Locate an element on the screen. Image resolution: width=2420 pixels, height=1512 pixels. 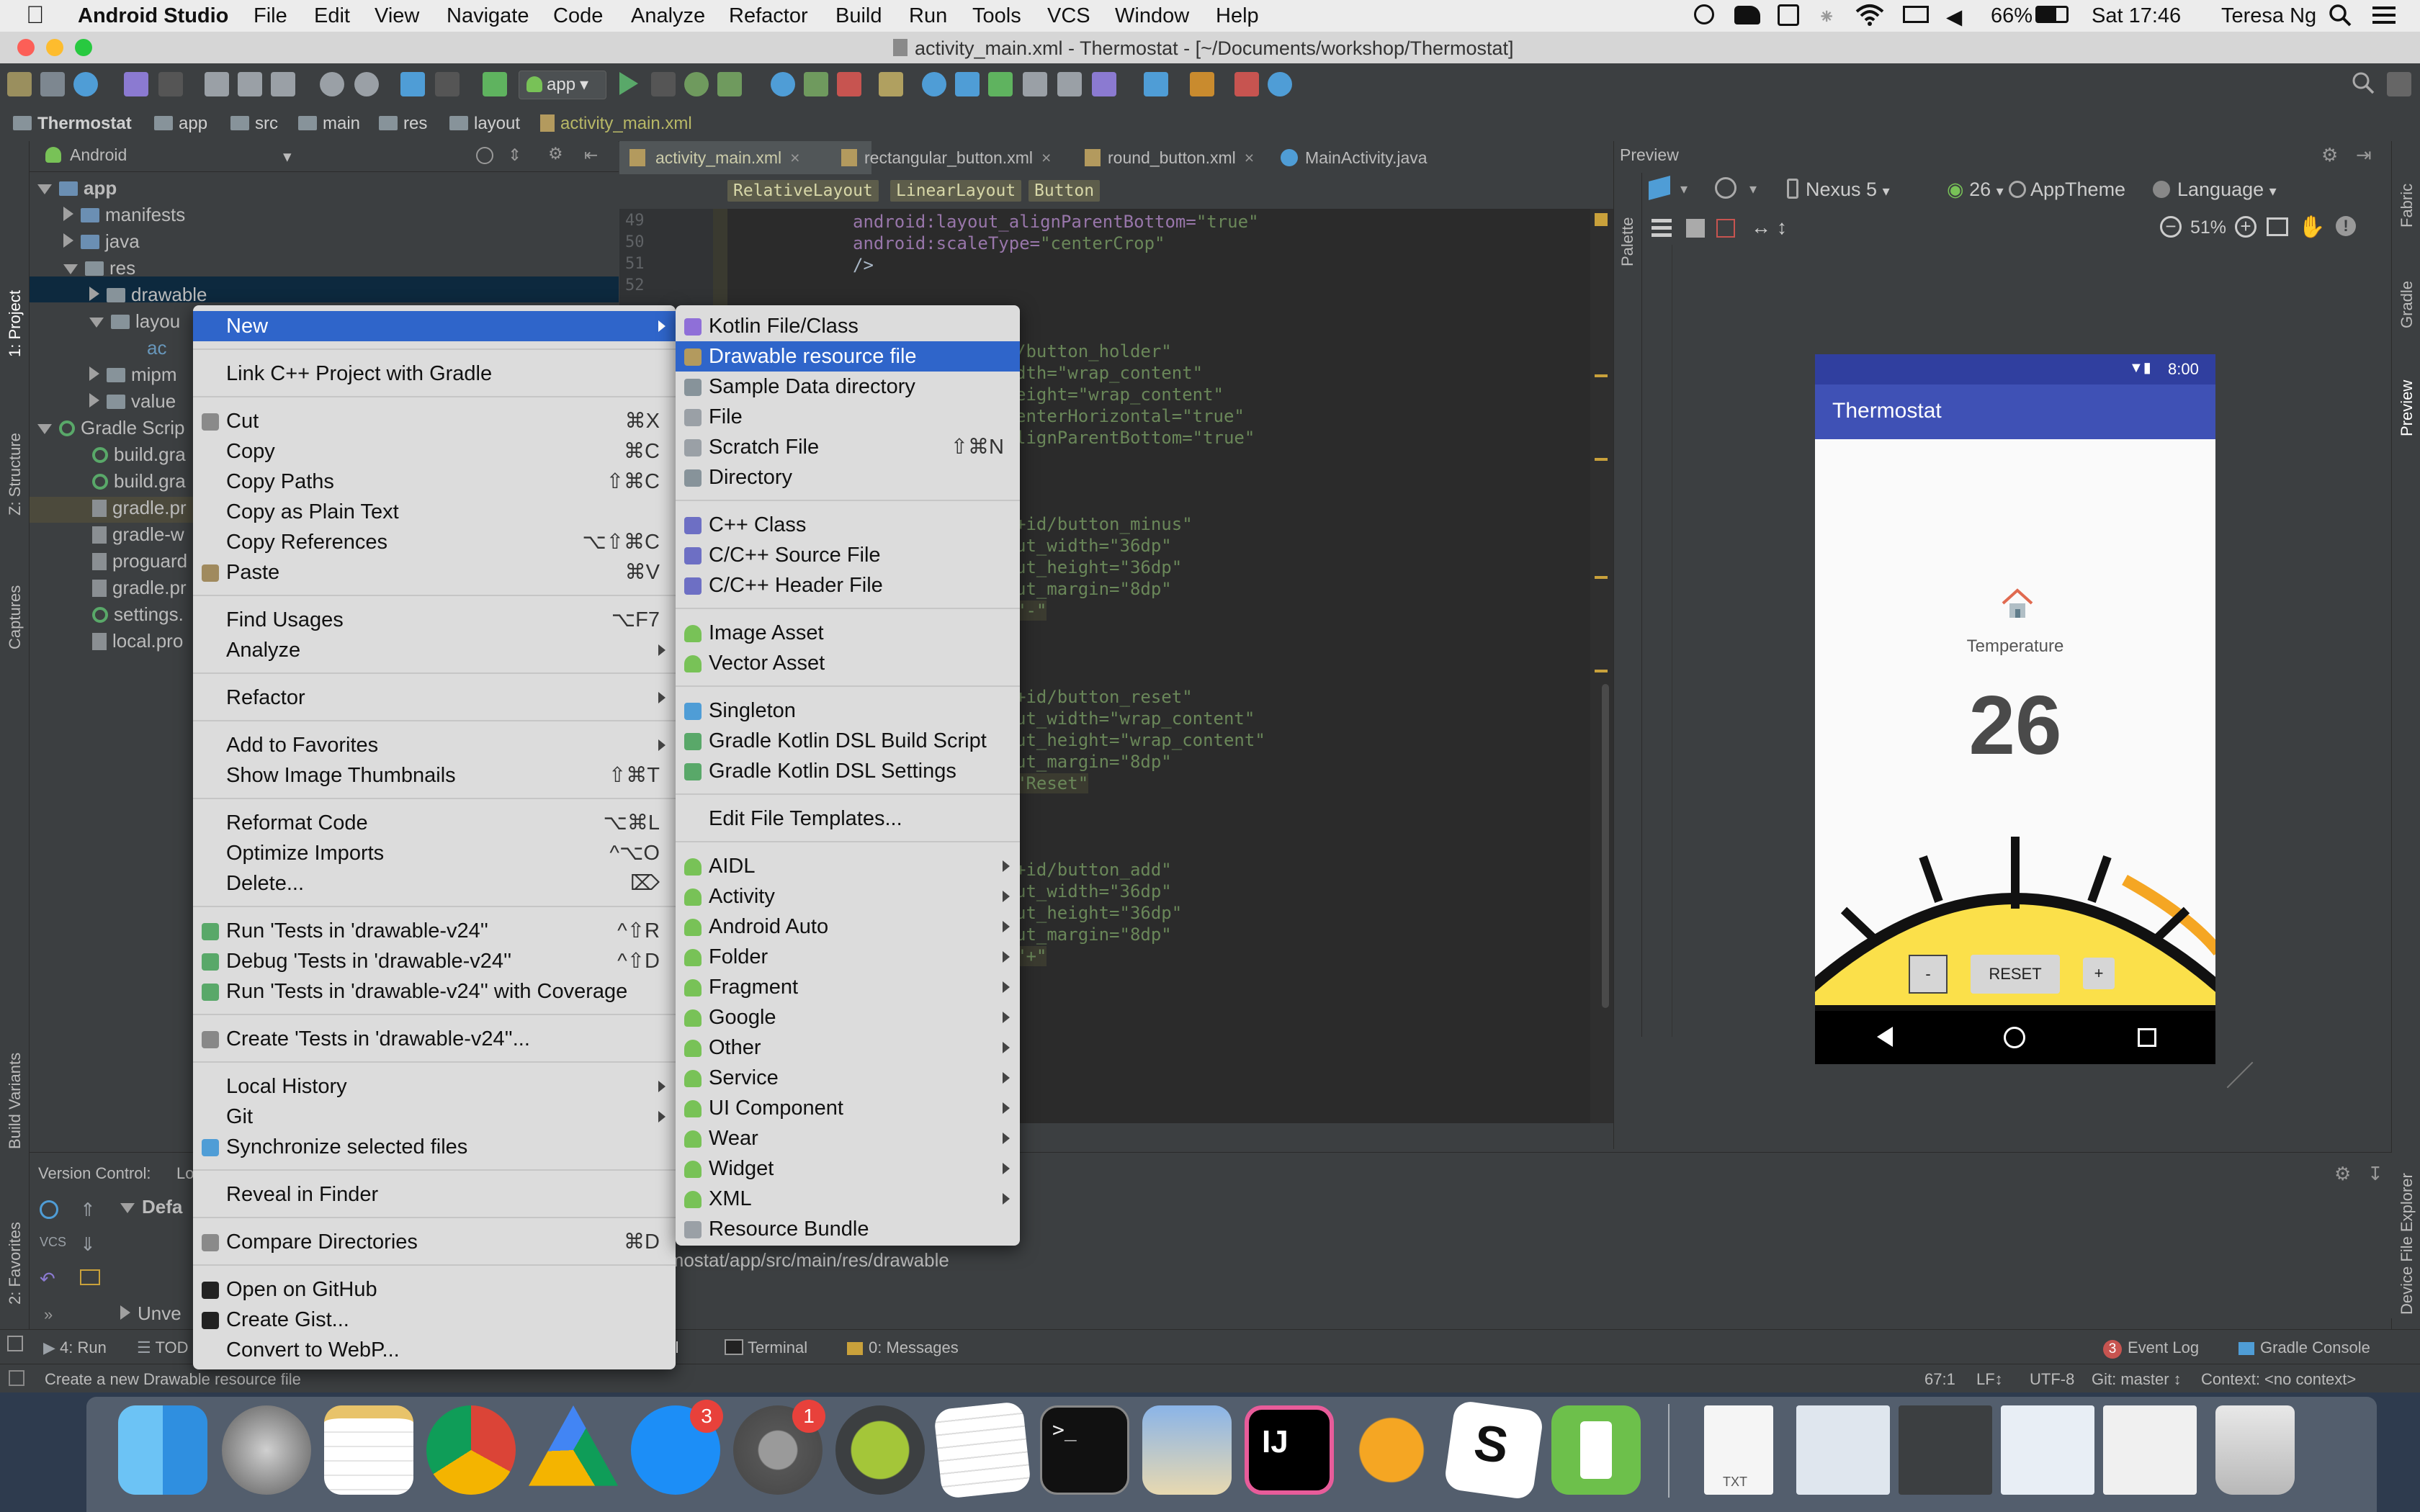
breadcrumb-res: res is located at coordinates (403, 124).